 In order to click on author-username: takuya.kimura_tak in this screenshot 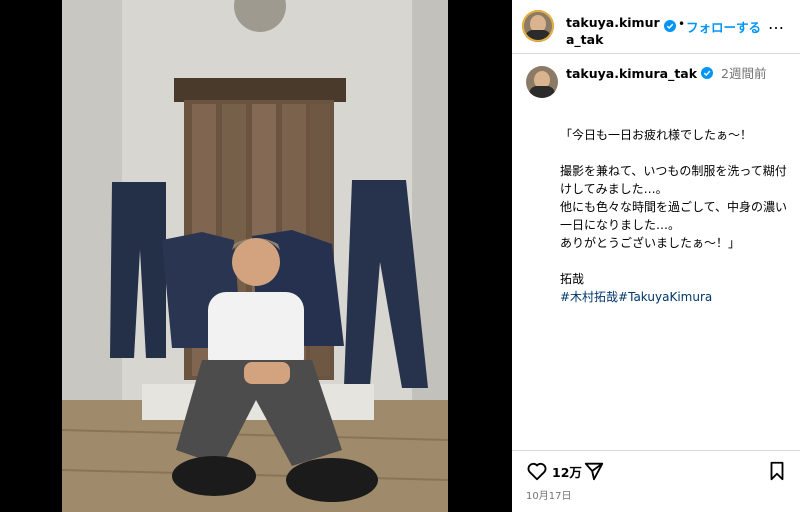, I will do `click(614, 31)`.